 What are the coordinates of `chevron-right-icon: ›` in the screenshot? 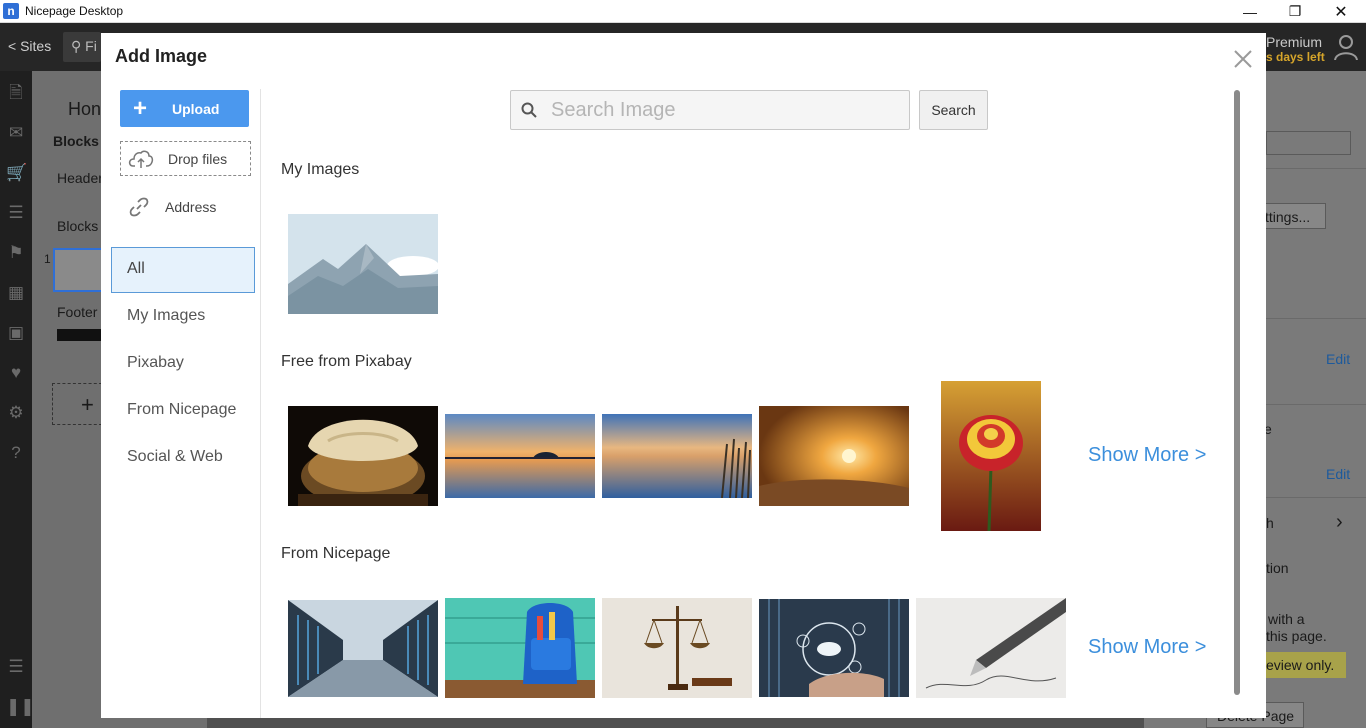 It's located at (1339, 522).